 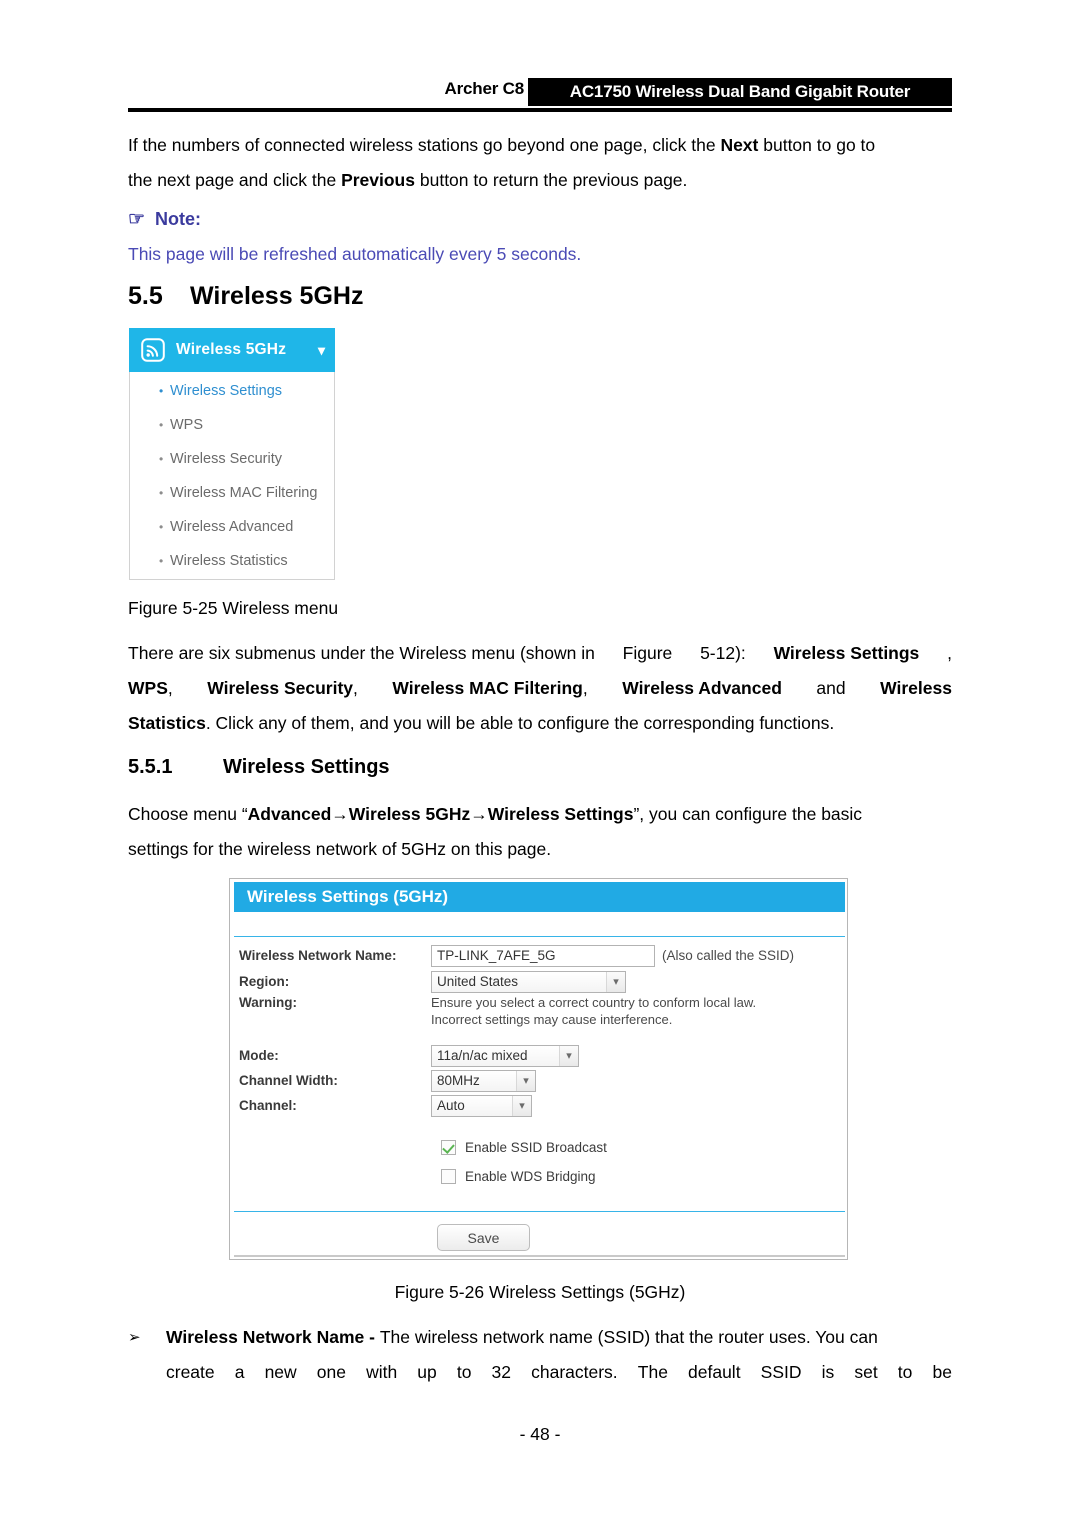 I want to click on region-label: Region:, so click(x=264, y=981).